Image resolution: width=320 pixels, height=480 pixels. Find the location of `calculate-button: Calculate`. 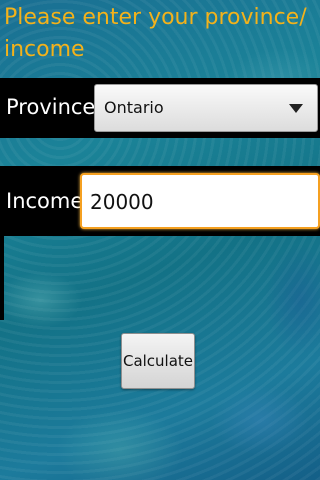

calculate-button: Calculate is located at coordinates (158, 361).